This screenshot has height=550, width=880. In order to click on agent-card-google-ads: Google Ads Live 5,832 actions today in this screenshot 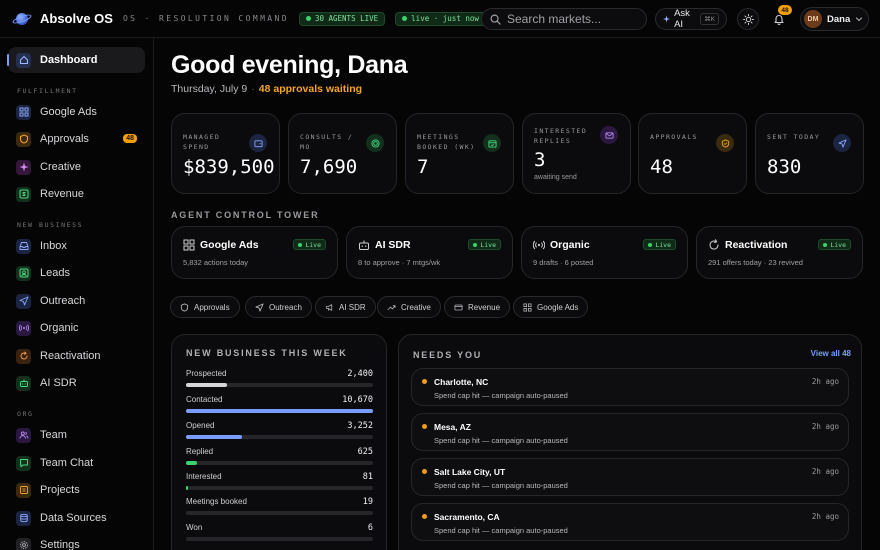, I will do `click(254, 252)`.